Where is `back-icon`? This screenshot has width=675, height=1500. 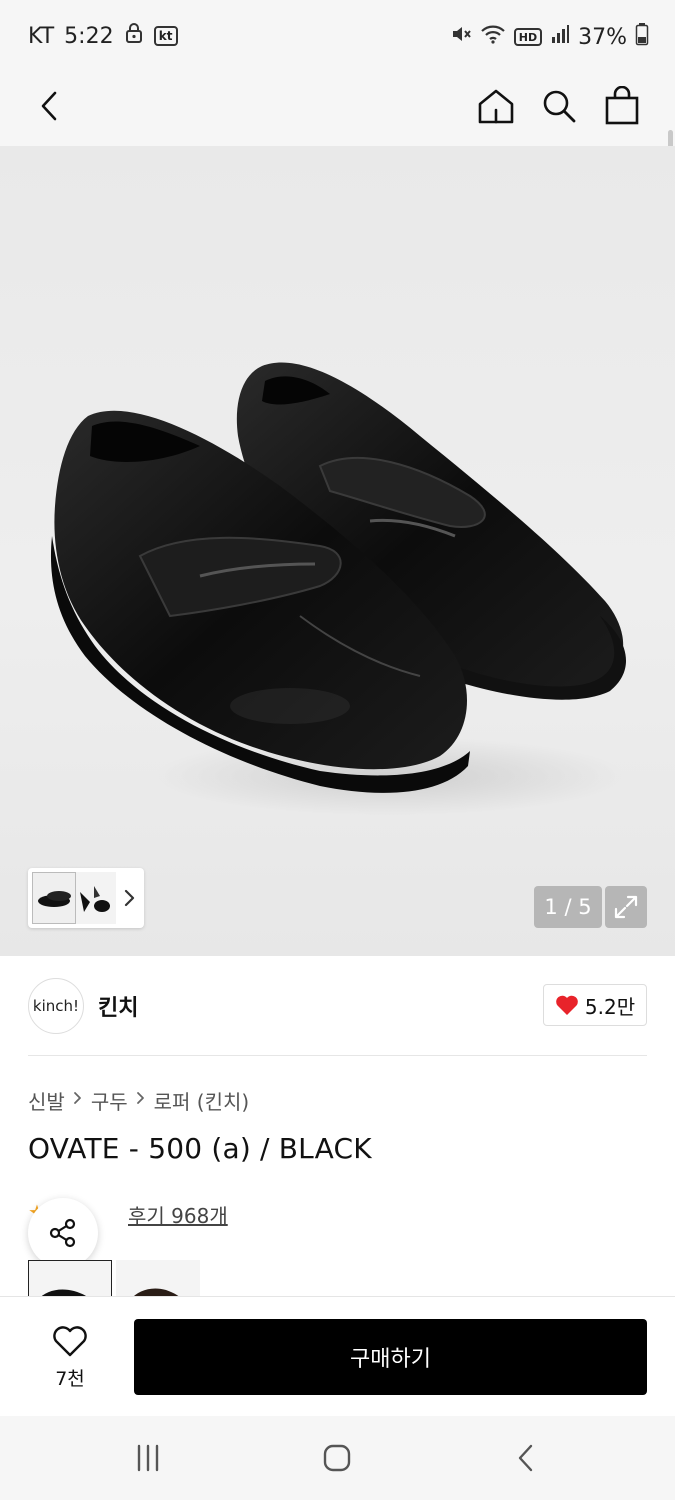 back-icon is located at coordinates (49, 106).